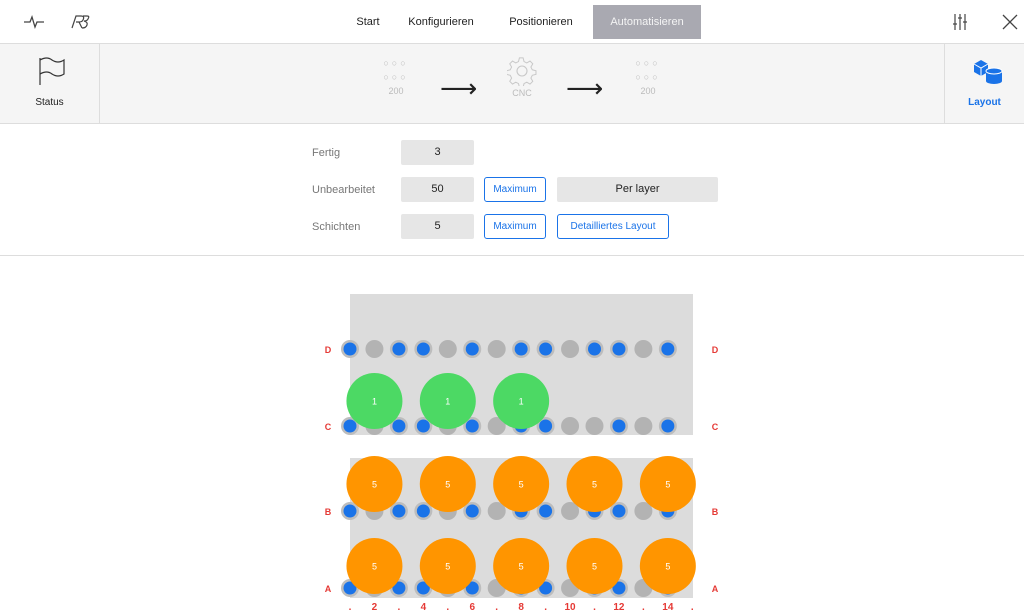 The width and height of the screenshot is (1024, 612). Describe the element at coordinates (515, 226) in the screenshot. I see `schichten-maximum-button: Maximum` at that location.